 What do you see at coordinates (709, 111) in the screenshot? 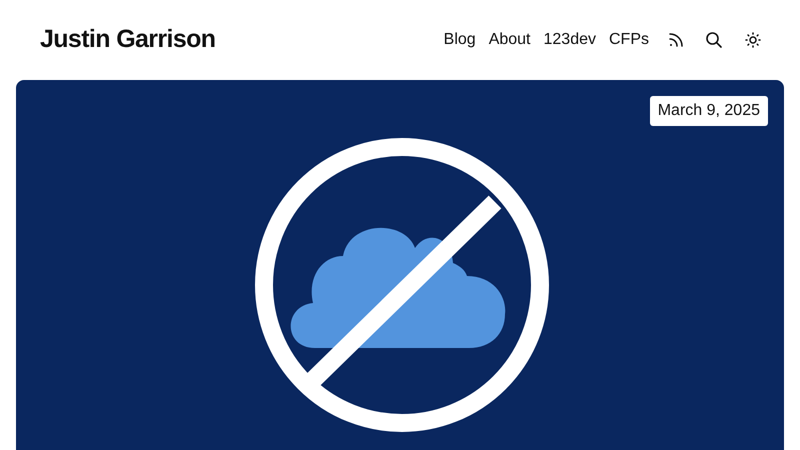
I see `post-date: March 9, 2025` at bounding box center [709, 111].